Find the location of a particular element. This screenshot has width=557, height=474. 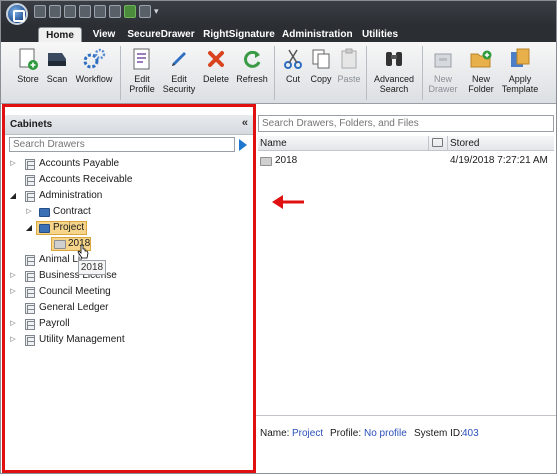

new-drawer-icon is located at coordinates (443, 60).